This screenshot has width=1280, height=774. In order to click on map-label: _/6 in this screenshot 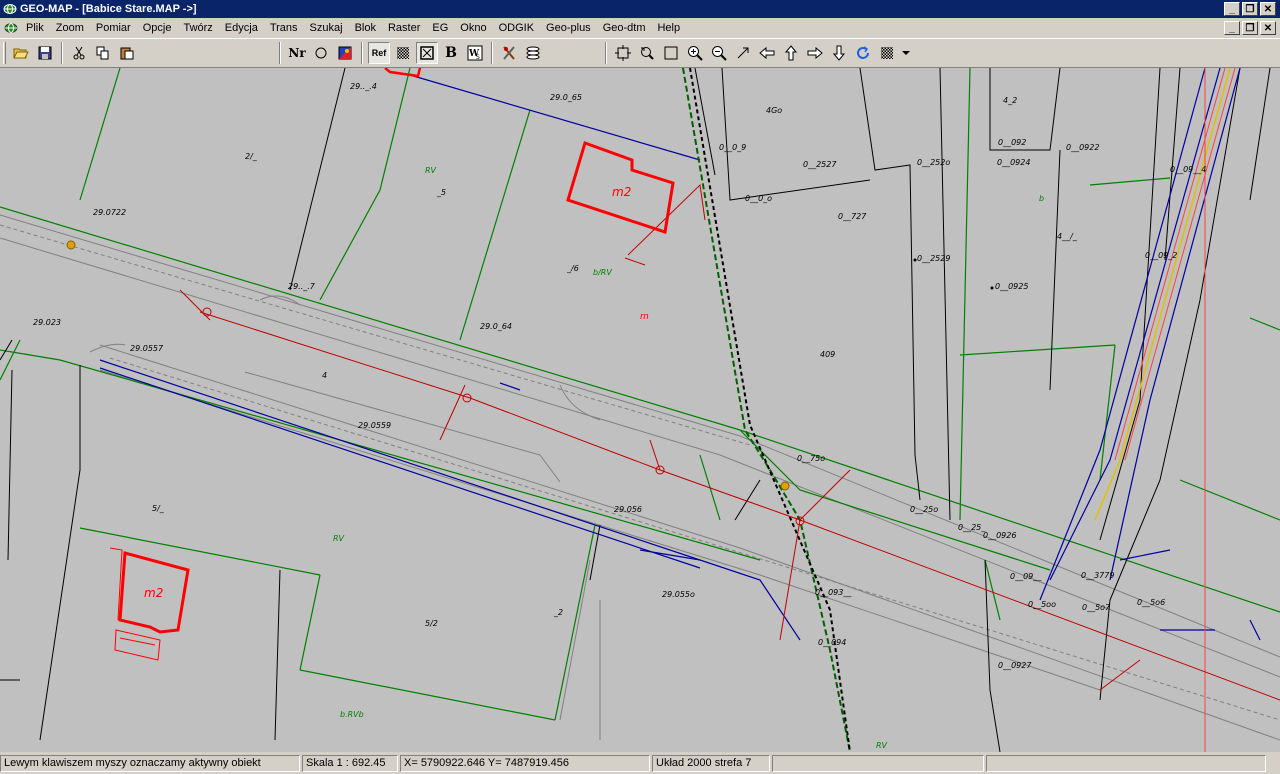, I will do `click(573, 268)`.